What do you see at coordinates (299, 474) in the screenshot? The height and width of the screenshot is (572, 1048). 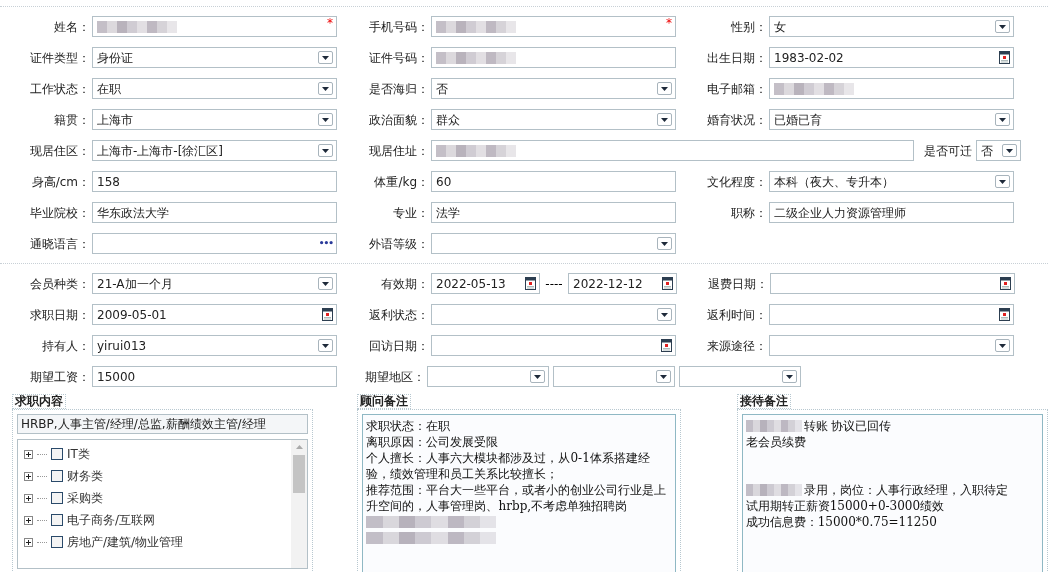 I see `scrollbar-thumb` at bounding box center [299, 474].